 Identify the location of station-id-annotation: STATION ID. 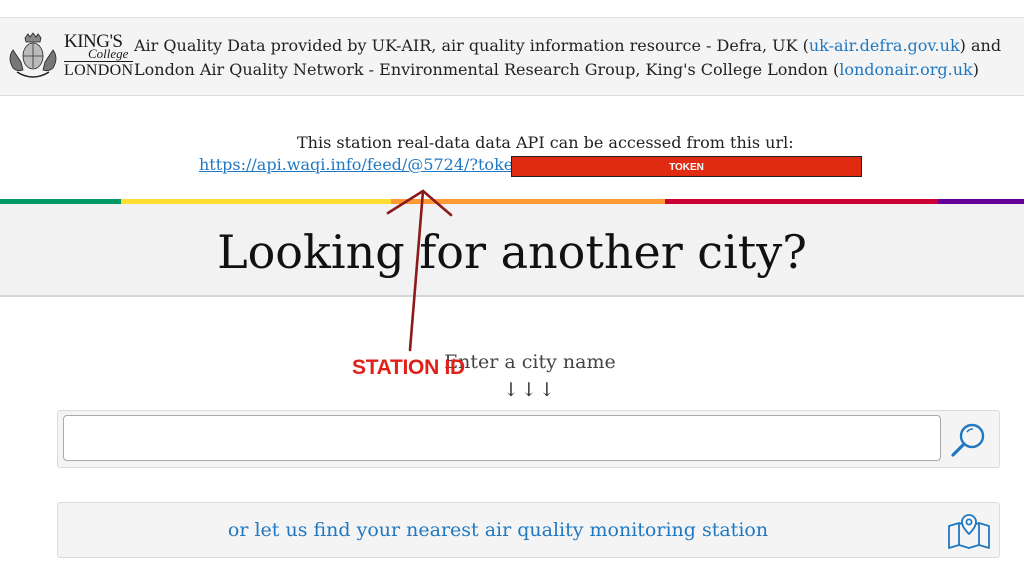
(408, 367).